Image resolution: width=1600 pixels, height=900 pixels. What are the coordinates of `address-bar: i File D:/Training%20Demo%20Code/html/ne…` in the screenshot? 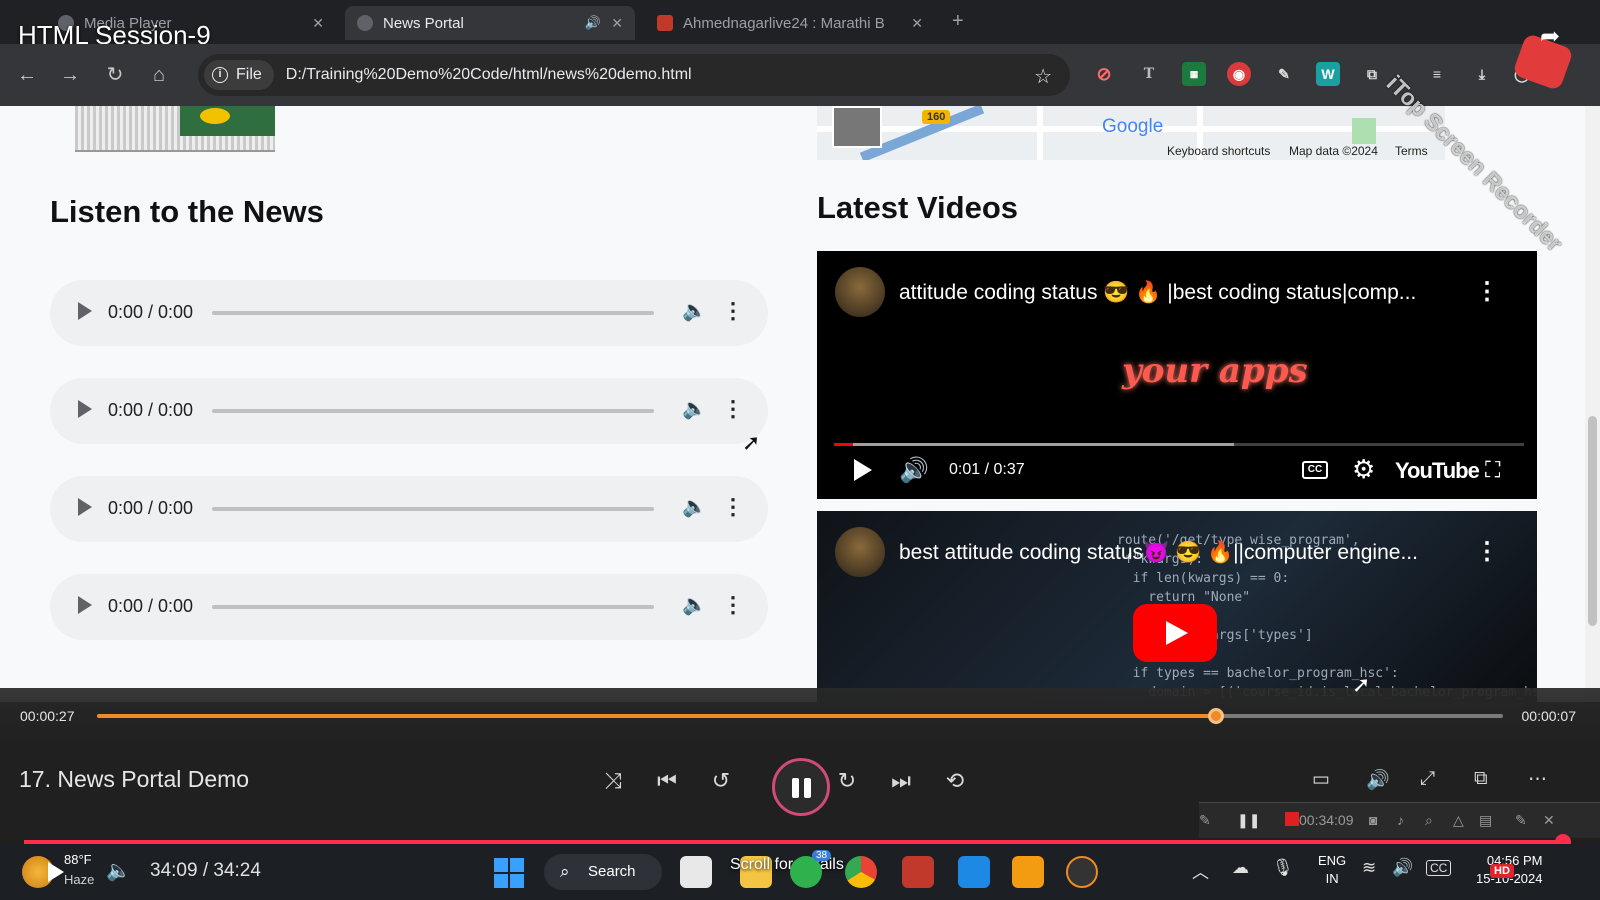 It's located at (634, 75).